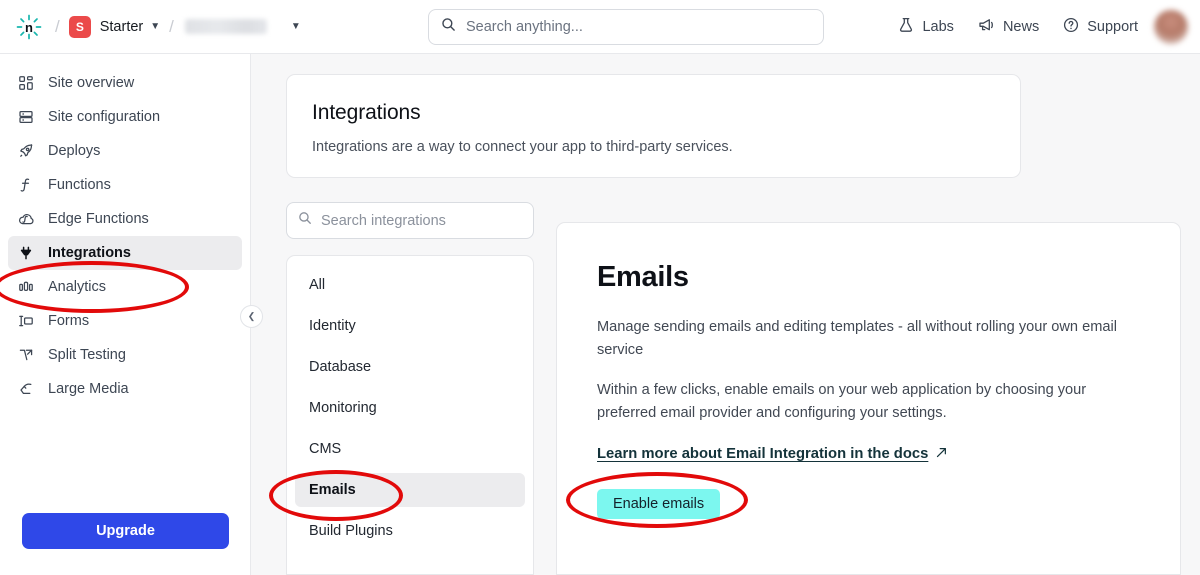  Describe the element at coordinates (343, 408) in the screenshot. I see `category-label-monitoring: Monitoring` at that location.